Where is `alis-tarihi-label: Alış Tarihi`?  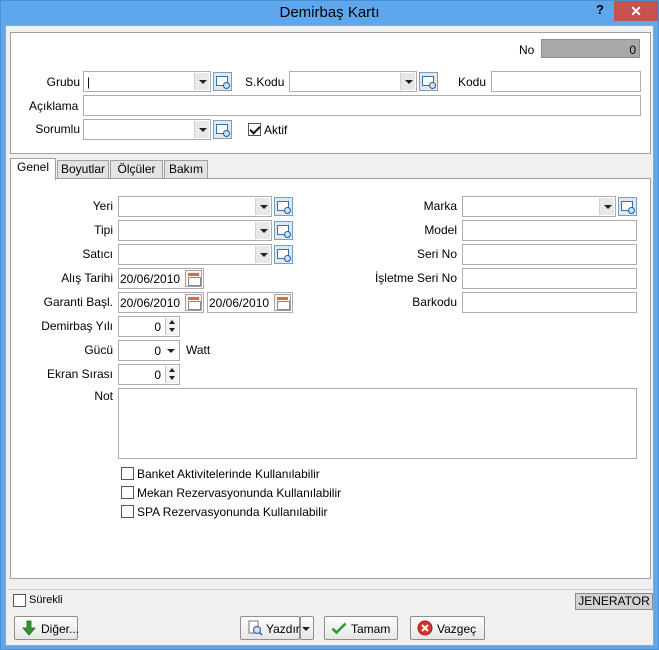
alis-tarihi-label: Alış Tarihi is located at coordinates (87, 278).